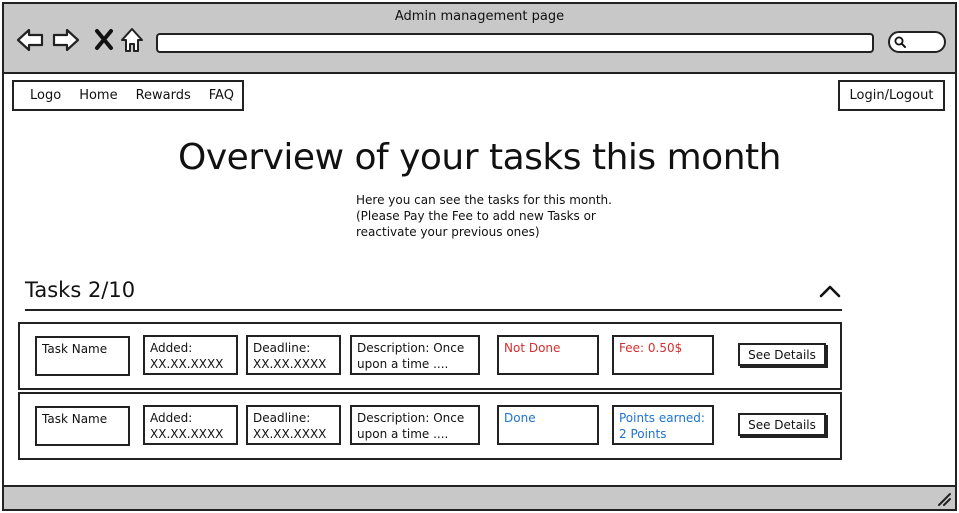  I want to click on nav-faq: FAQ, so click(221, 95).